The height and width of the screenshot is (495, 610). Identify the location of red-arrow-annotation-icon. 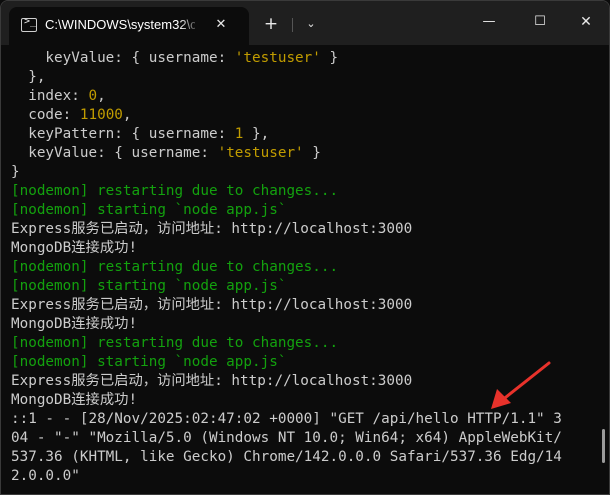
(521, 385).